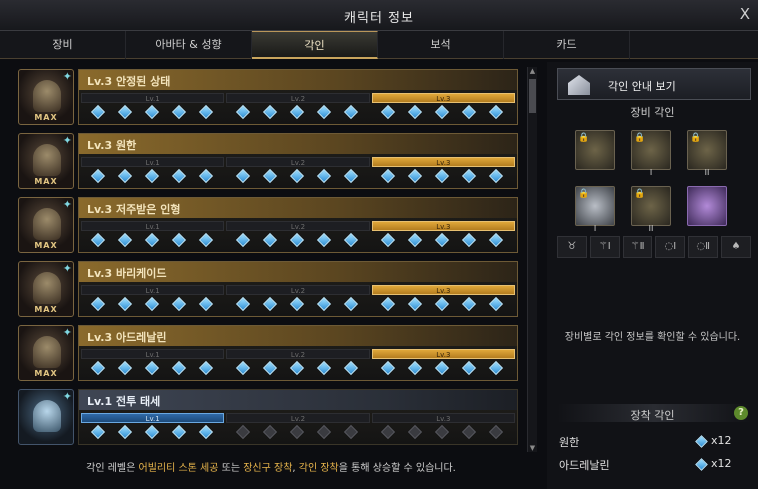  I want to click on engraving-row: ✦ MAX Lv.3 아드레날린 Lv.1 Lv.2 Lv.3, so click(267, 353).